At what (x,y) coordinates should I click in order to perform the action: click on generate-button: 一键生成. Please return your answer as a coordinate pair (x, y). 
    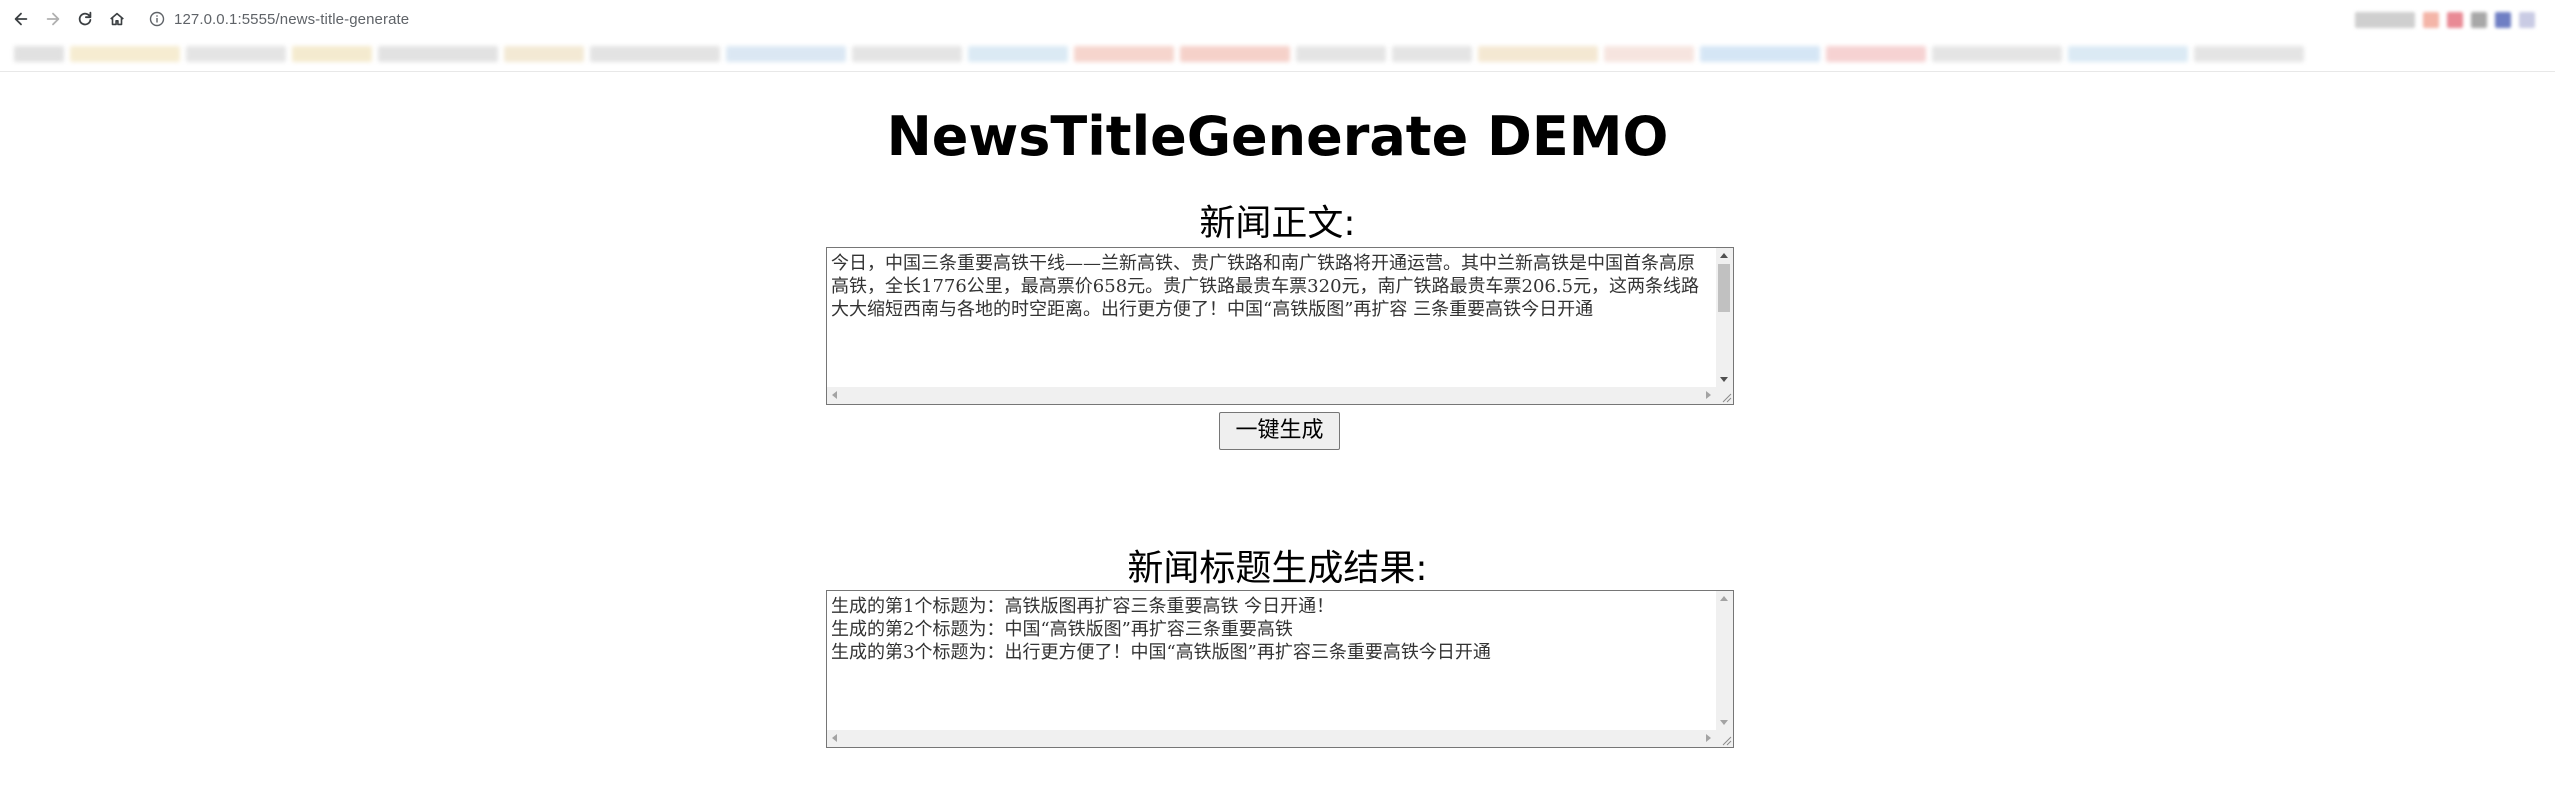
    Looking at the image, I should click on (1279, 431).